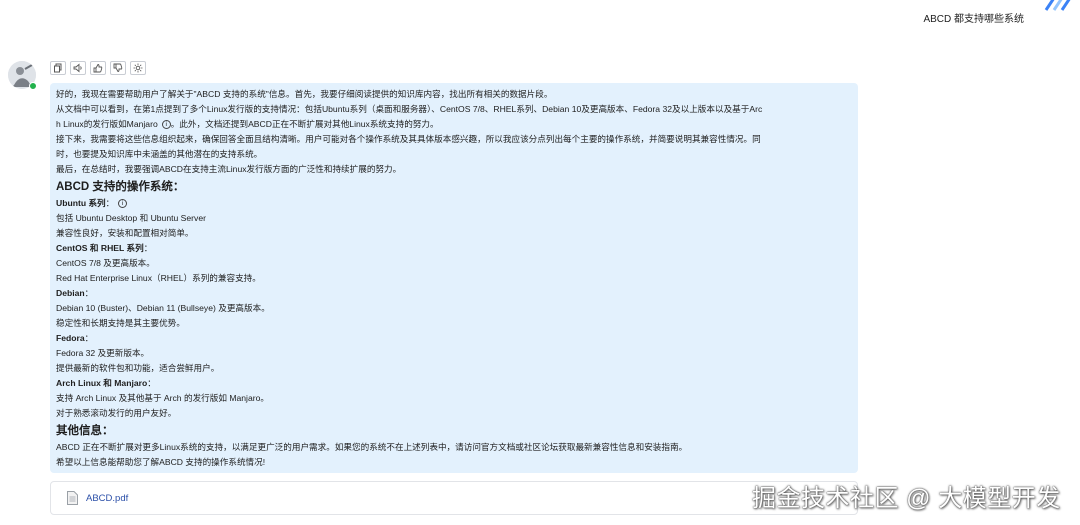 This screenshot has width=1080, height=525. What do you see at coordinates (138, 68) in the screenshot?
I see `sparkle-icon` at bounding box center [138, 68].